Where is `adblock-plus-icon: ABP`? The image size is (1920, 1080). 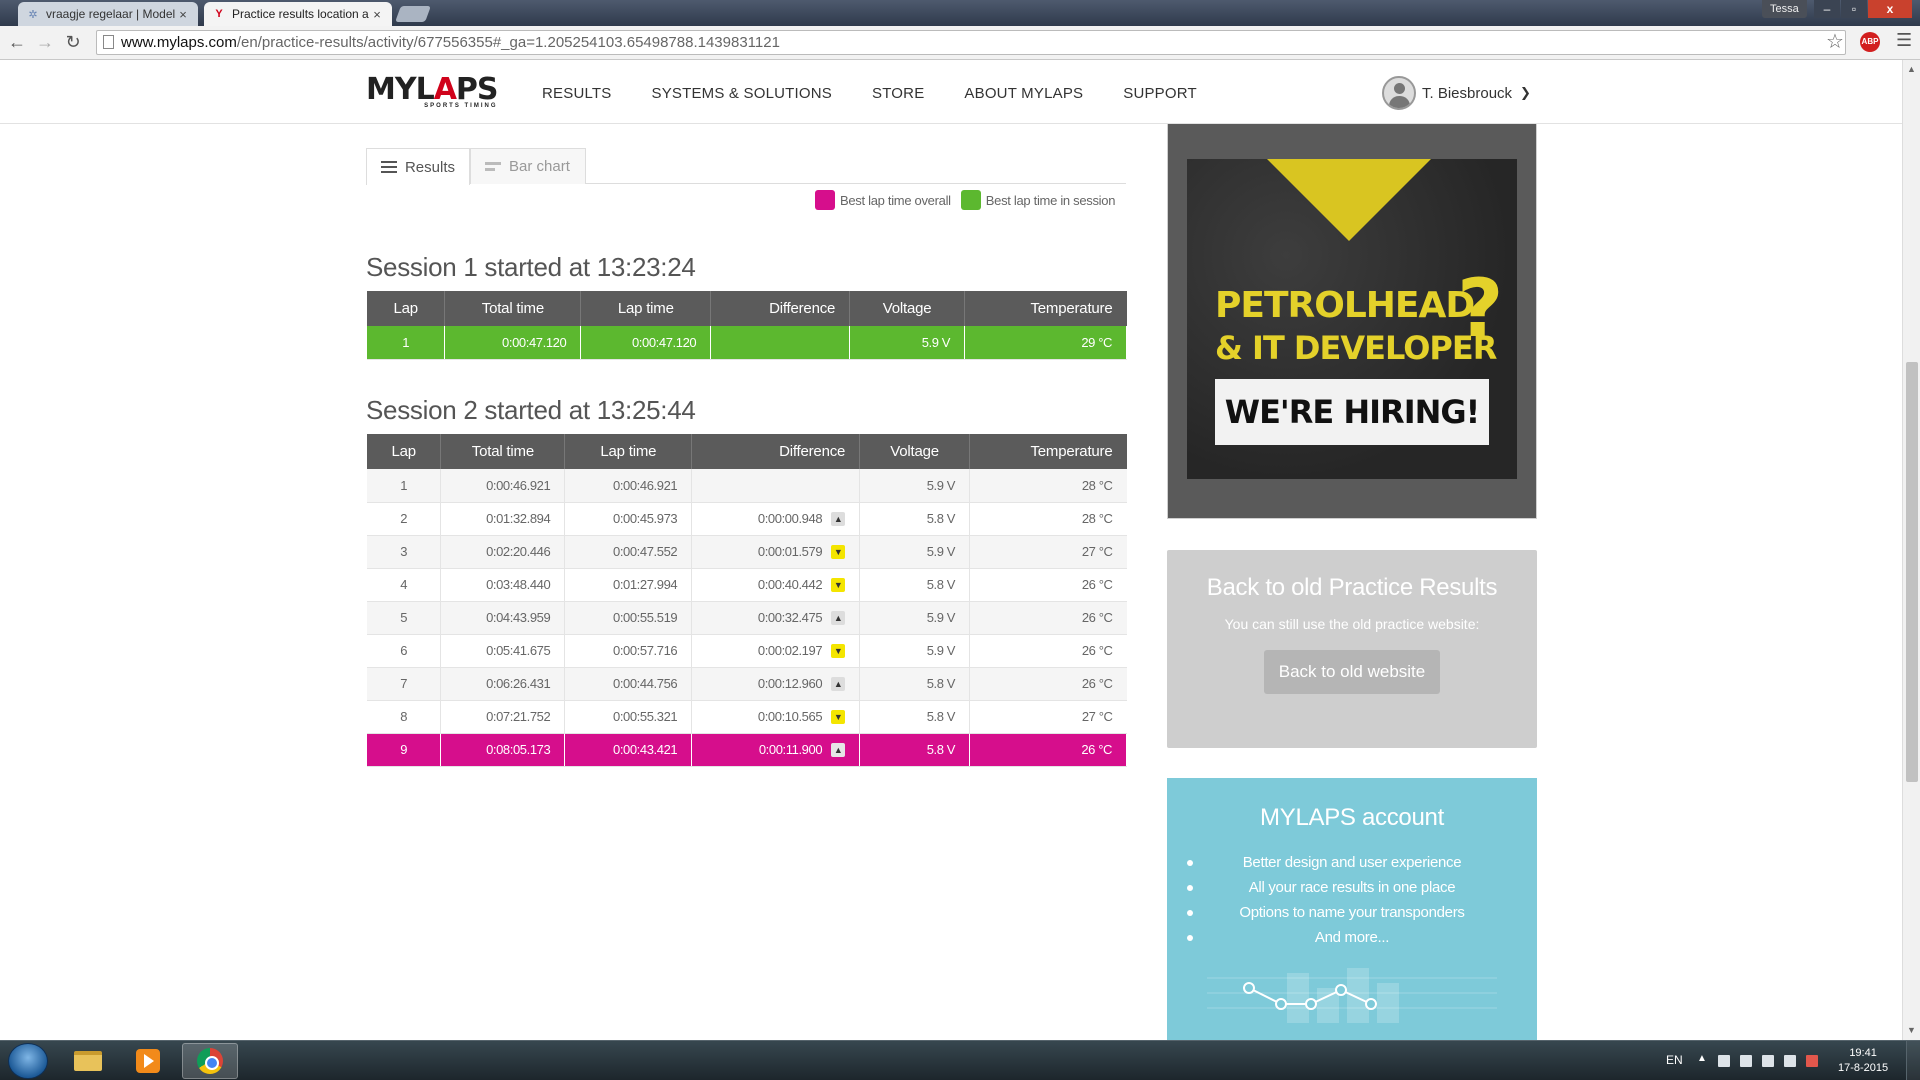
adblock-plus-icon: ABP is located at coordinates (1870, 42).